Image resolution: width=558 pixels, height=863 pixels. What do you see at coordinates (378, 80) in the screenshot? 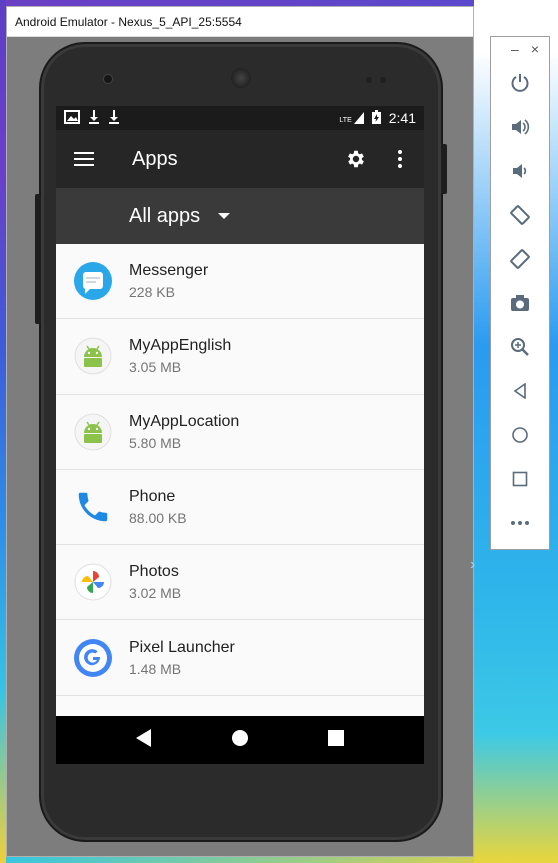
I see `sensors` at bounding box center [378, 80].